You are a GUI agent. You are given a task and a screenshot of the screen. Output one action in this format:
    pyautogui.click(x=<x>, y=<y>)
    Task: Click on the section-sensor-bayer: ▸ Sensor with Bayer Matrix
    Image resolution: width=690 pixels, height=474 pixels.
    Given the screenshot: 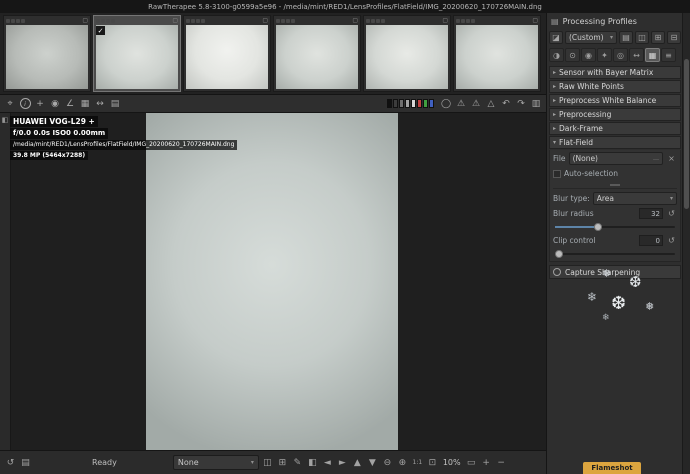 What is the action you would take?
    pyautogui.click(x=615, y=72)
    